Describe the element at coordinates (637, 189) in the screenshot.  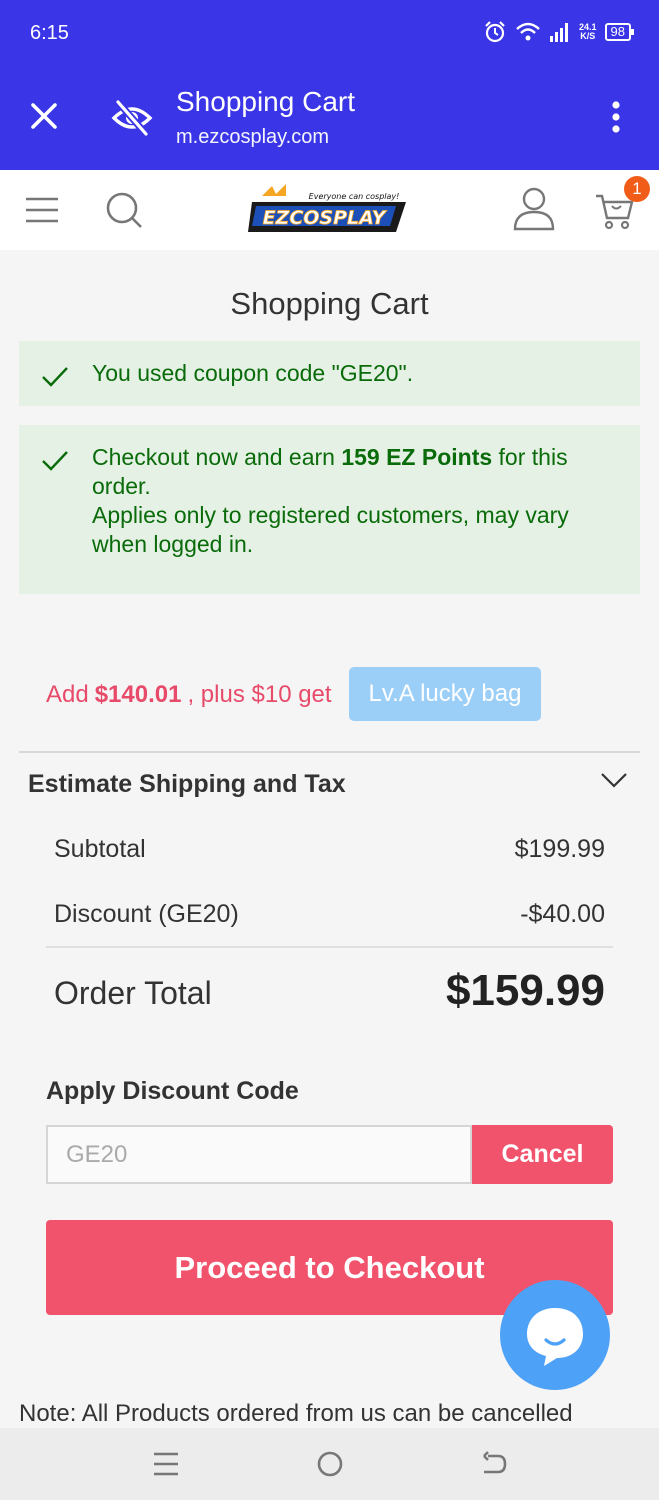
I see `cart-count-badge: 1` at that location.